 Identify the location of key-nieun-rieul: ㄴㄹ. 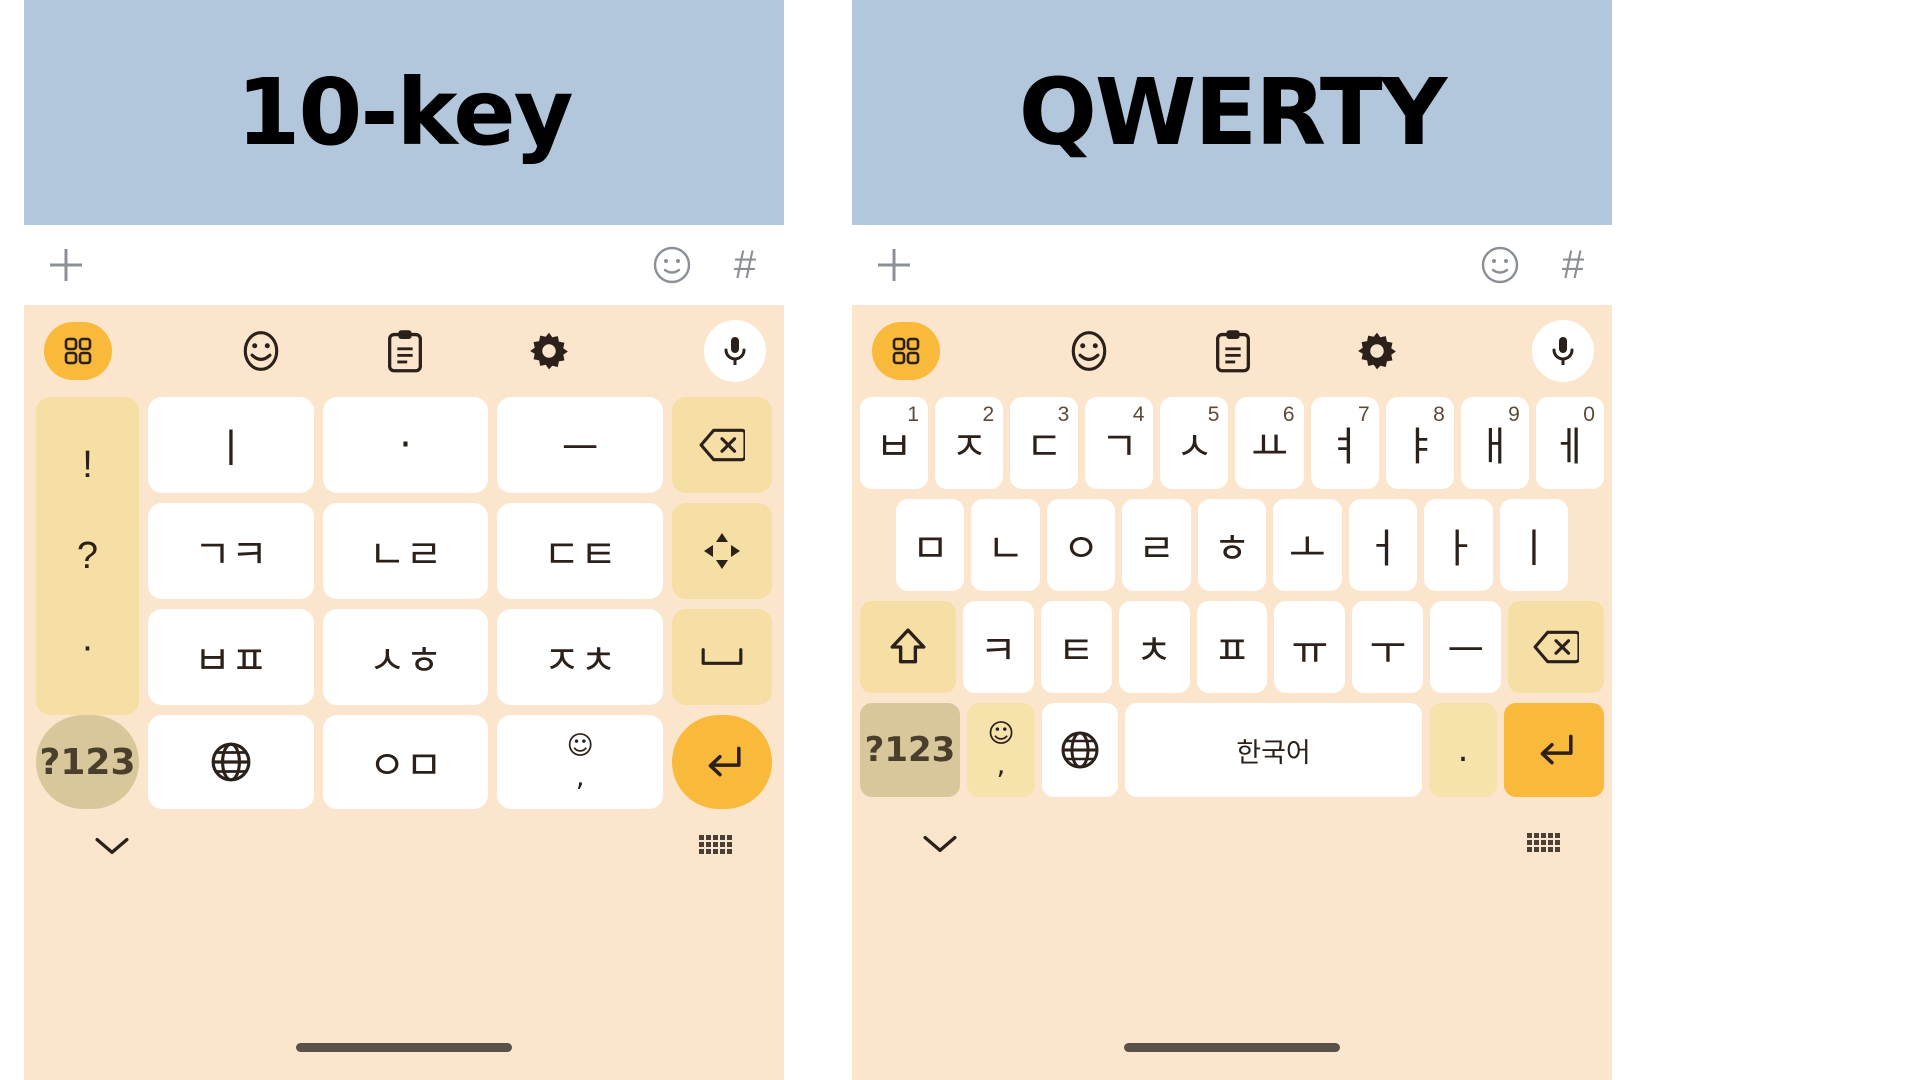
(405, 551).